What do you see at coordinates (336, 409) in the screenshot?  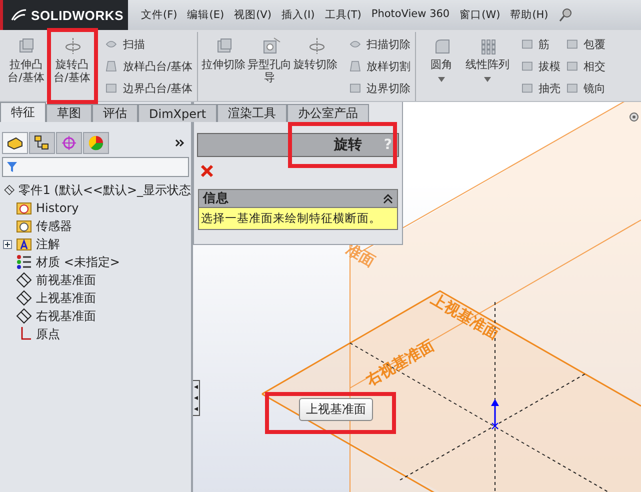 I see `tooltip: 上视基准面` at bounding box center [336, 409].